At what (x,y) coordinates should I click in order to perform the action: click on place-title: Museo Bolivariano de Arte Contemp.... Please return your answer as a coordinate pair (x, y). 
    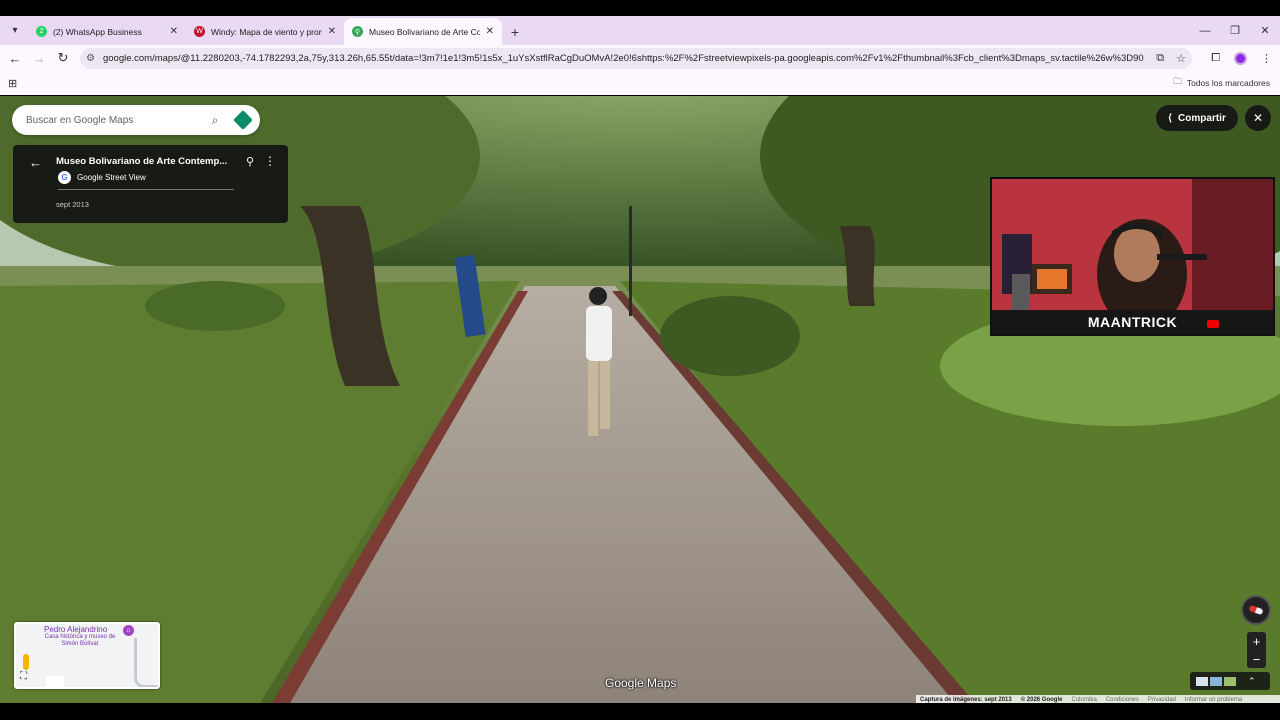
    Looking at the image, I should click on (142, 161).